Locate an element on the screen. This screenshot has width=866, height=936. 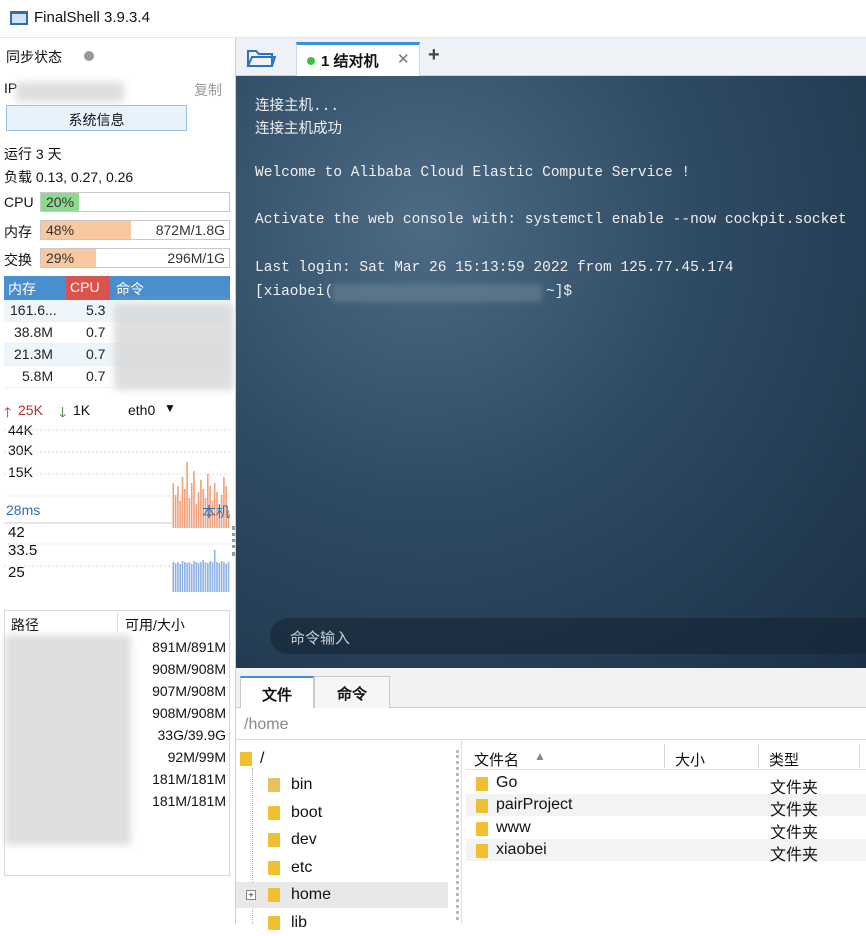
tab-session-1: 1 结对机 ✕ is located at coordinates (358, 59).